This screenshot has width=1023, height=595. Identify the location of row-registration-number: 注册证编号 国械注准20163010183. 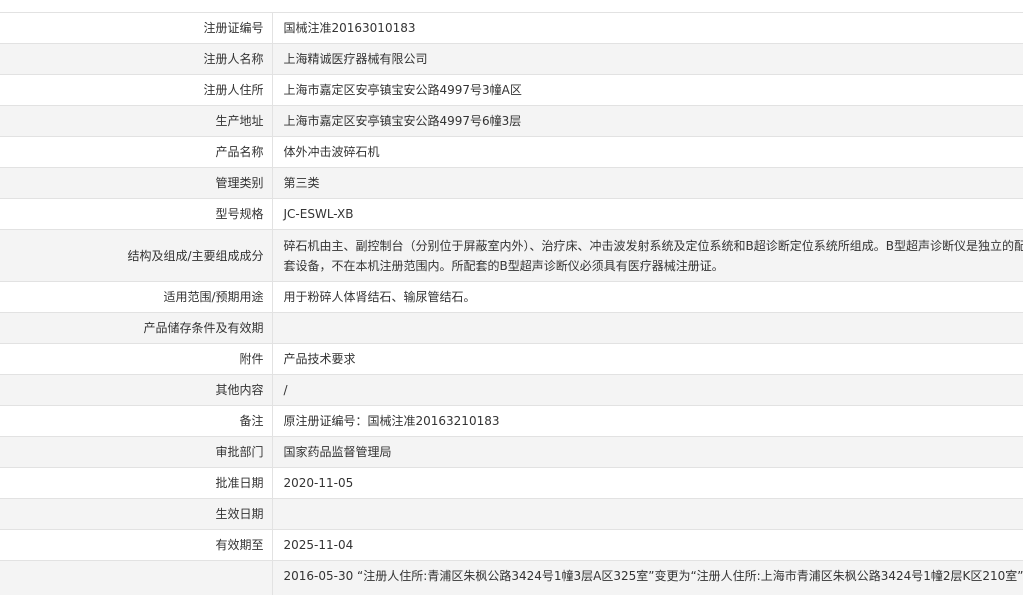
(511, 28).